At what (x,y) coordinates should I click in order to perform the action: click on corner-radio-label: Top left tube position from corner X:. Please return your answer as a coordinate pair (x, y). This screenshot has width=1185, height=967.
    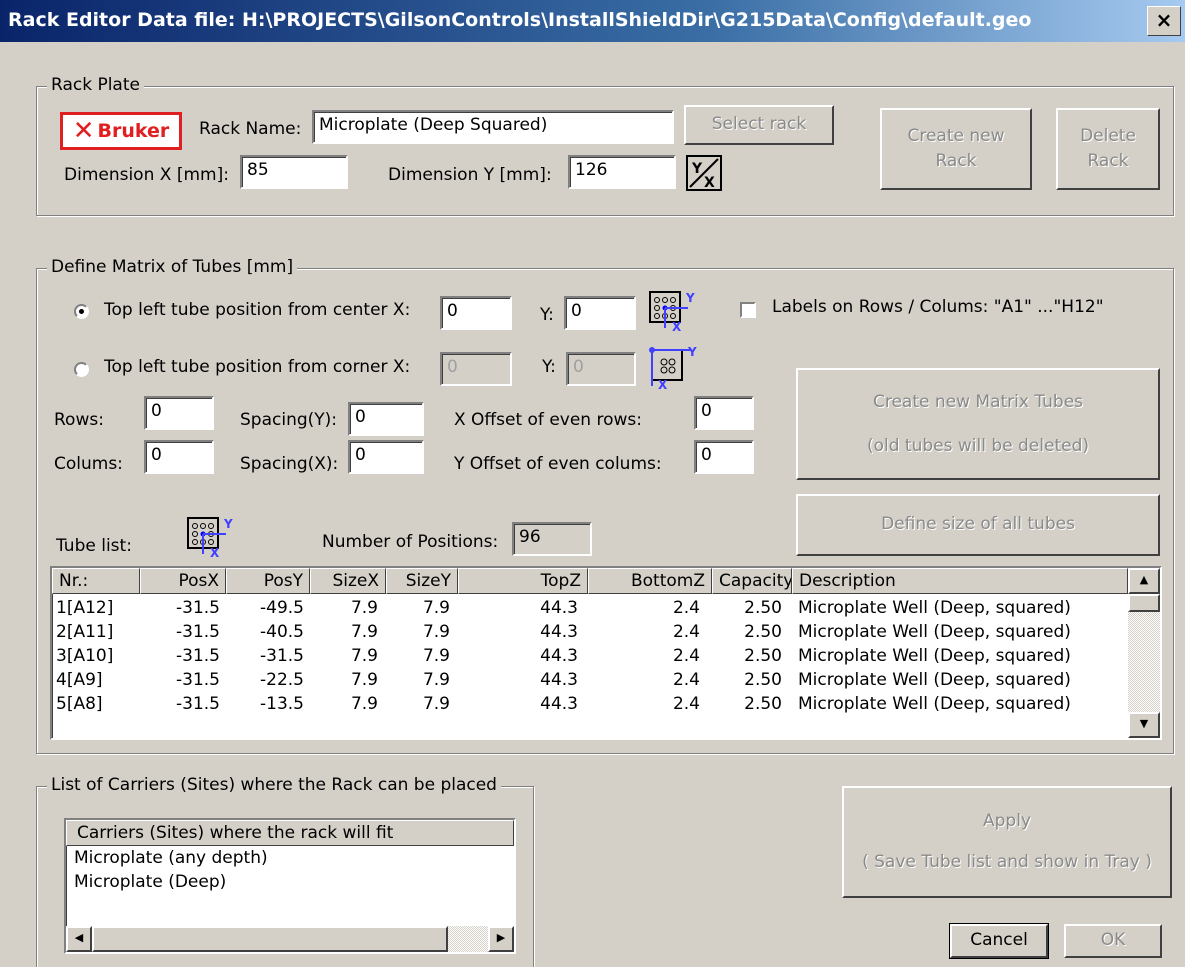
    Looking at the image, I should click on (257, 367).